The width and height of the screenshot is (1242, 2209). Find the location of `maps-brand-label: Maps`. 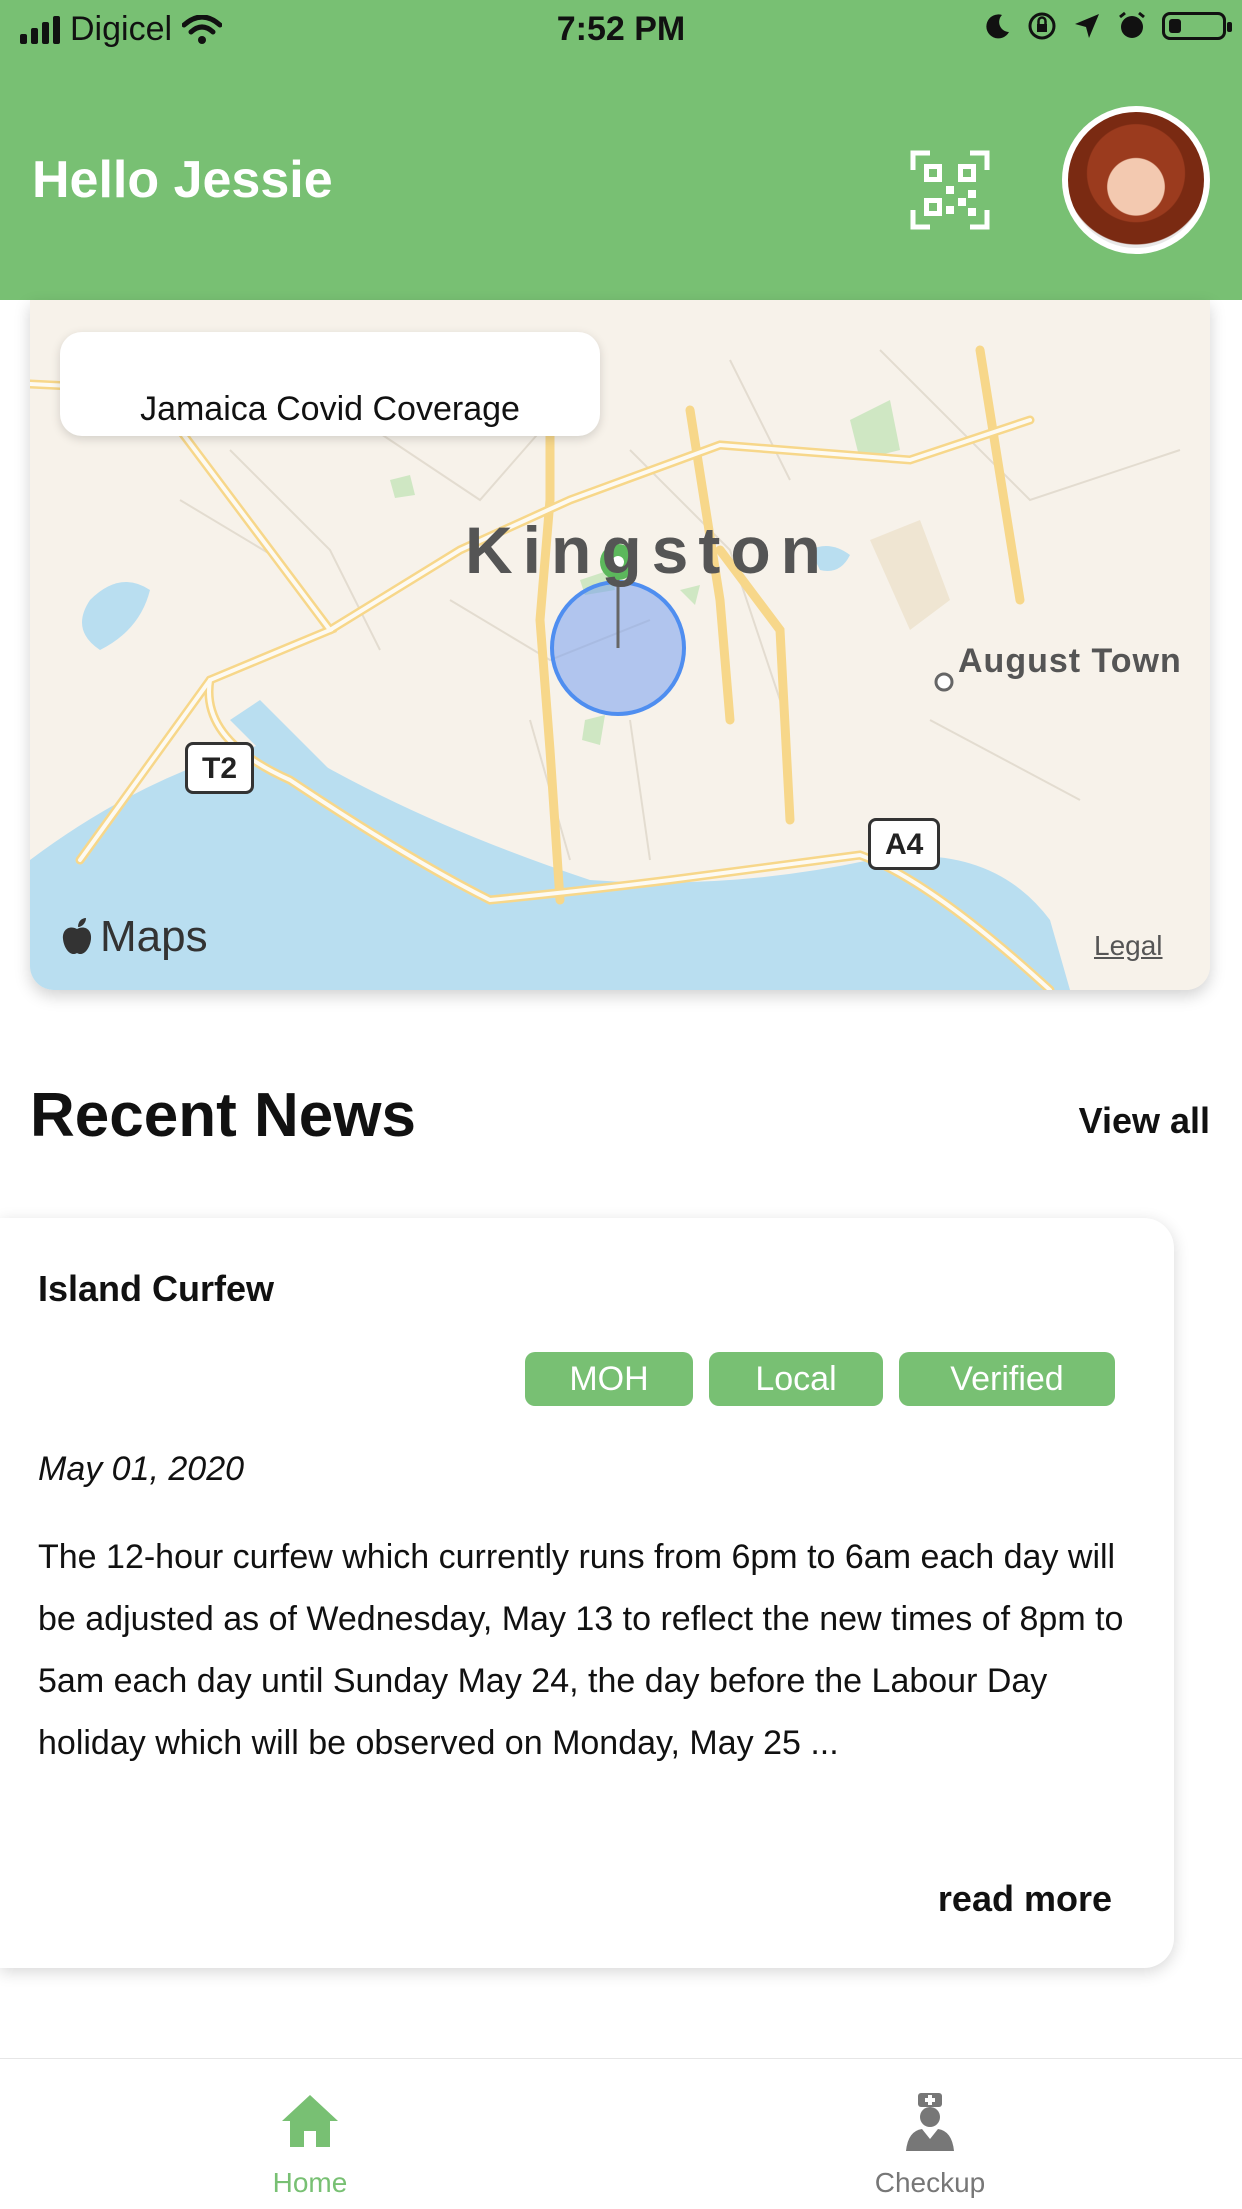

maps-brand-label: Maps is located at coordinates (154, 936).